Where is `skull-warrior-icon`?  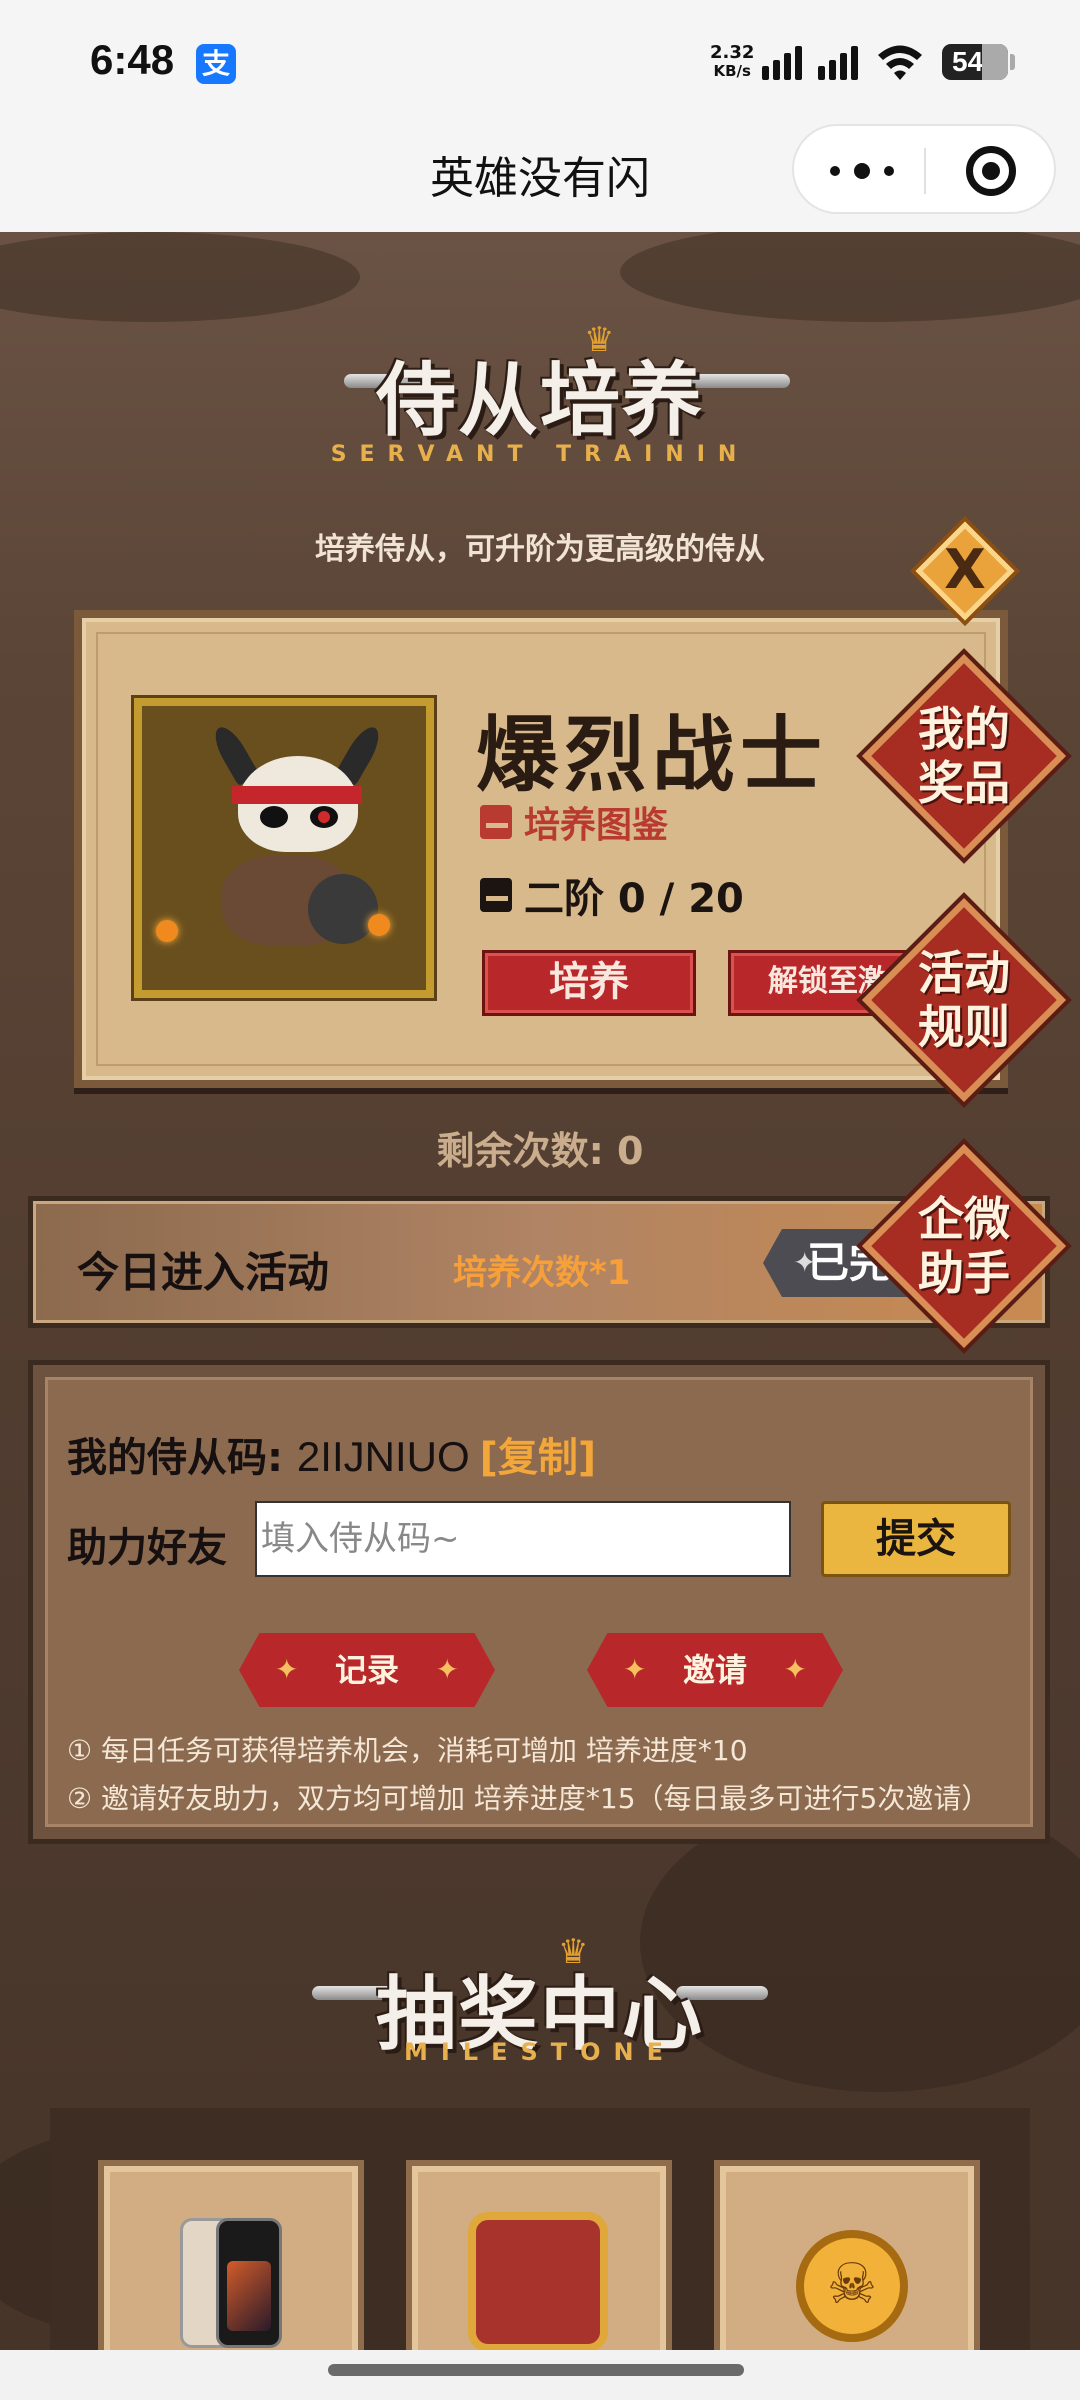
skull-warrior-icon is located at coordinates (298, 804).